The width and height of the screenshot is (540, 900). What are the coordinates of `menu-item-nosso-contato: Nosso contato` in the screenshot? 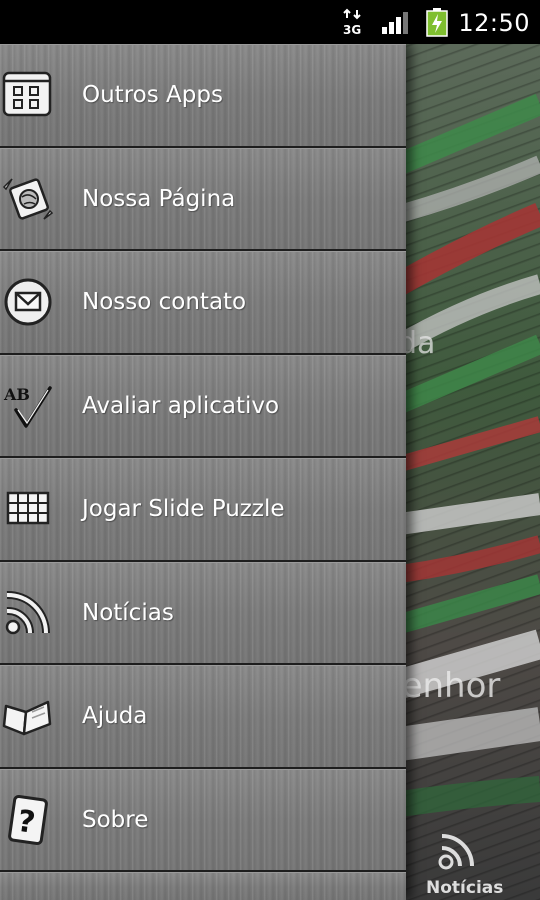 It's located at (203, 303).